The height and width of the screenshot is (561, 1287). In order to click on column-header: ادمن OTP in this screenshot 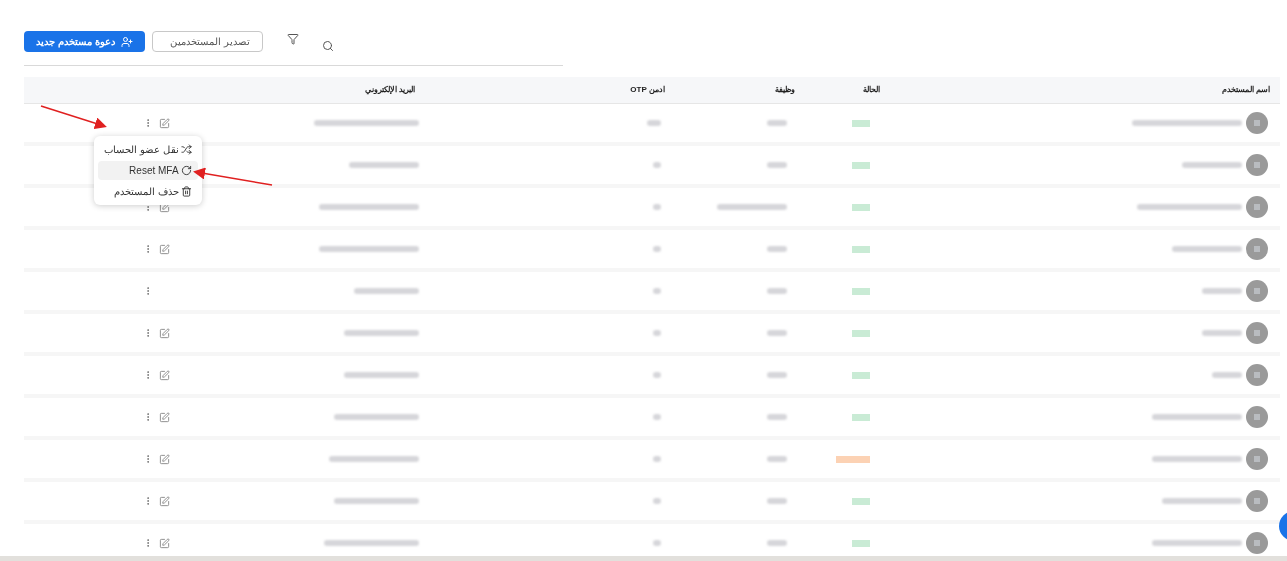, I will do `click(647, 90)`.